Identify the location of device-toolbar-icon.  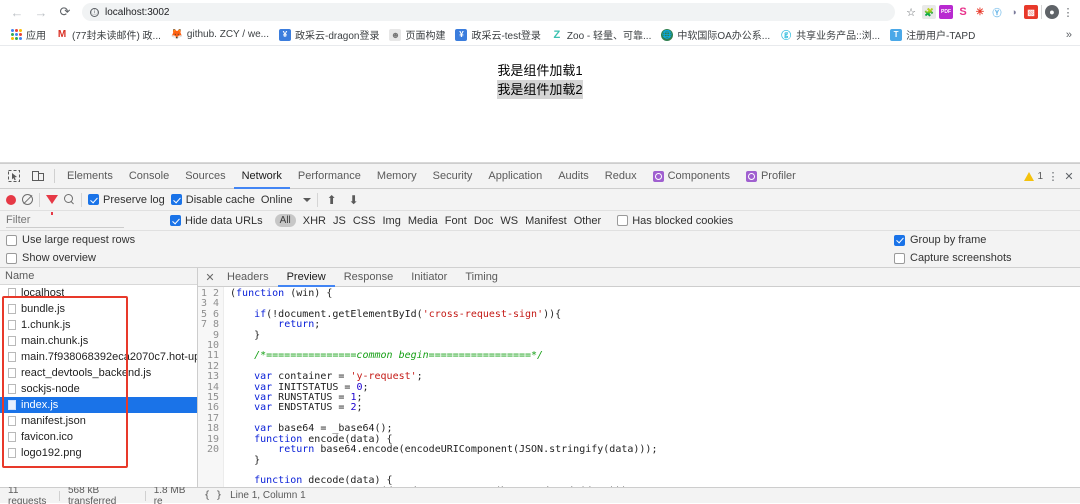
(38, 176).